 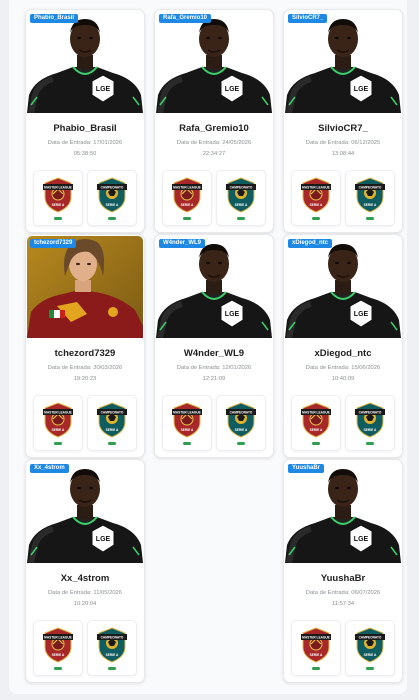 I want to click on entry-time: 11:57:34, so click(x=343, y=604).